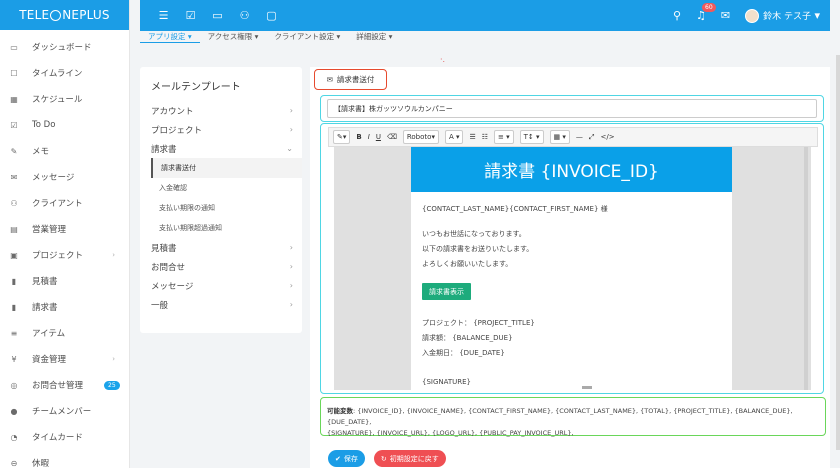  I want to click on yen-icon: ¥, so click(14, 359).